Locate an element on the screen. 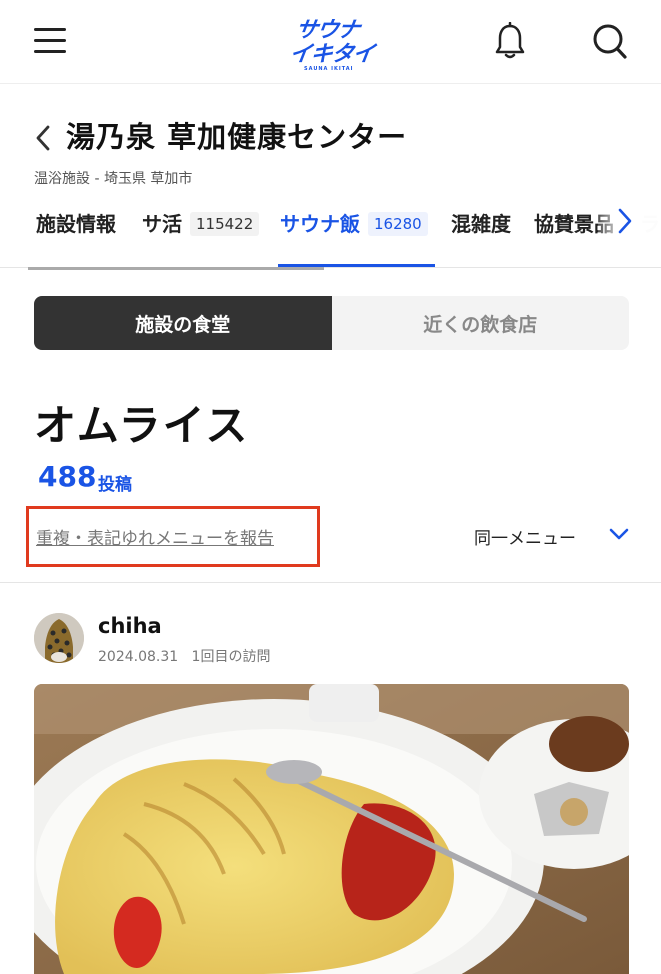 The height and width of the screenshot is (974, 661). facility-title: 湯乃泉 草加健康センター is located at coordinates (237, 137).